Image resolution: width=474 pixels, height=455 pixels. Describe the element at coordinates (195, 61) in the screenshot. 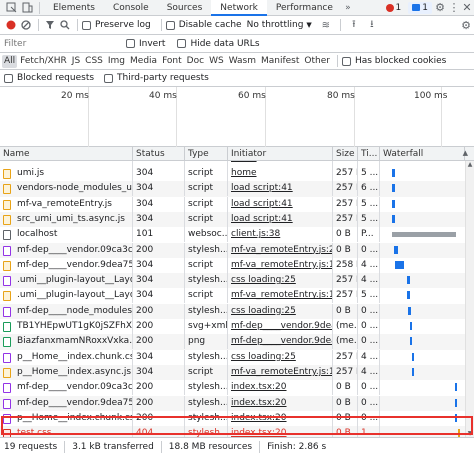

I see `type-filter-doc: Doc` at that location.